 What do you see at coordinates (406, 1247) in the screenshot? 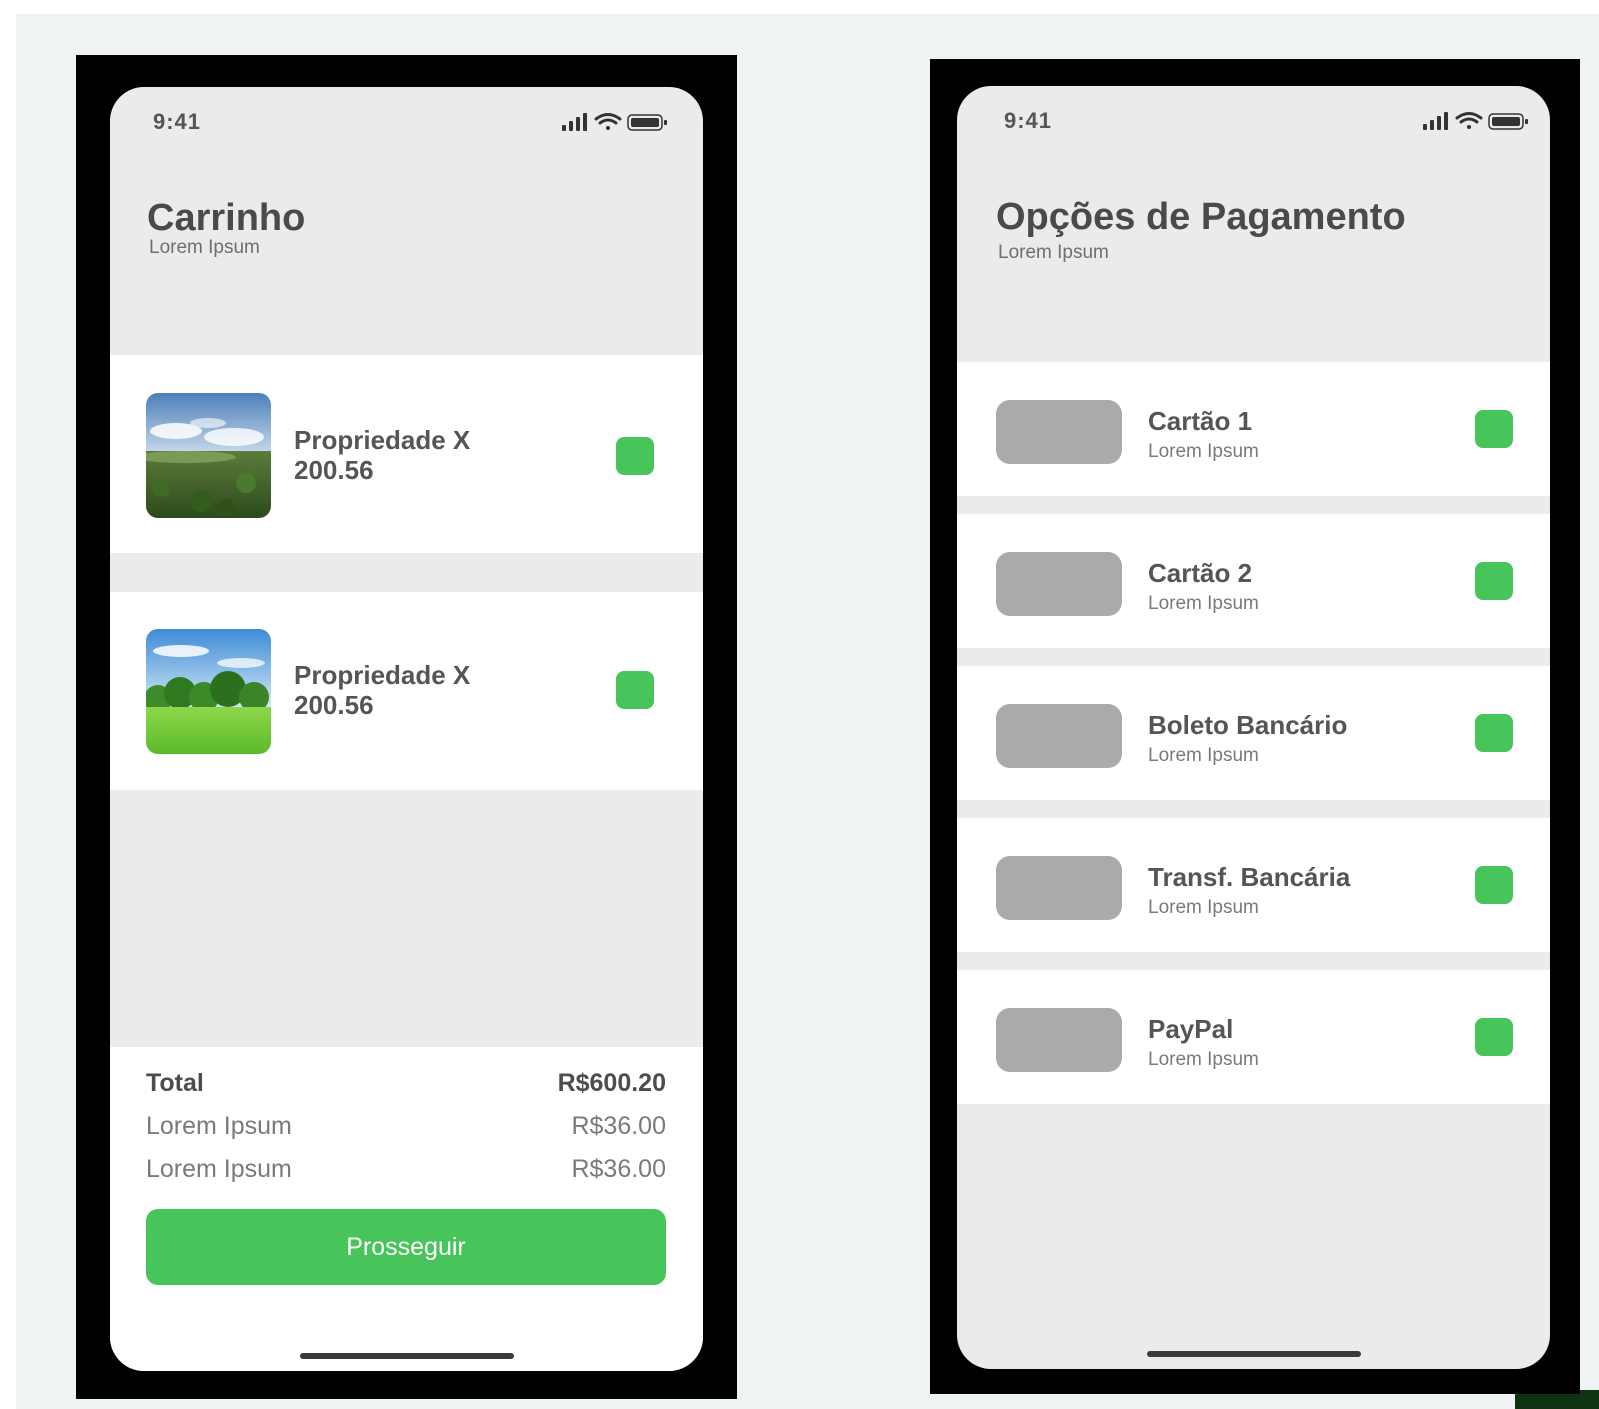
I see `proceed-button: Prosseguir` at bounding box center [406, 1247].